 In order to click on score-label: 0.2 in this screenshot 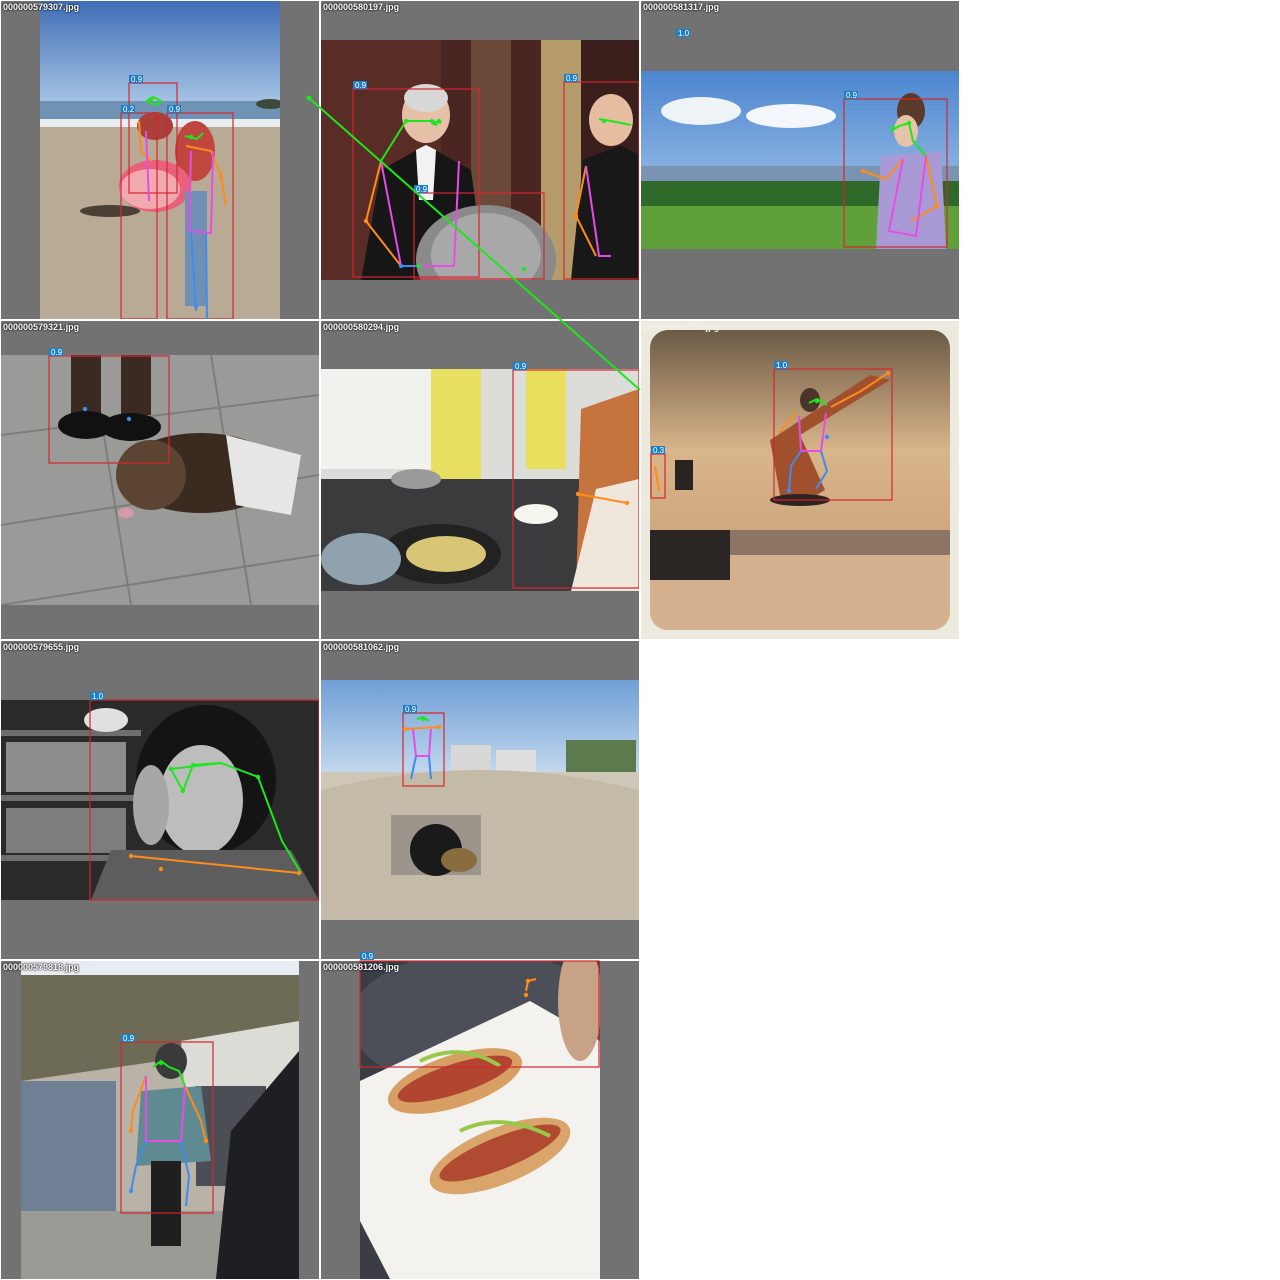, I will do `click(129, 109)`.